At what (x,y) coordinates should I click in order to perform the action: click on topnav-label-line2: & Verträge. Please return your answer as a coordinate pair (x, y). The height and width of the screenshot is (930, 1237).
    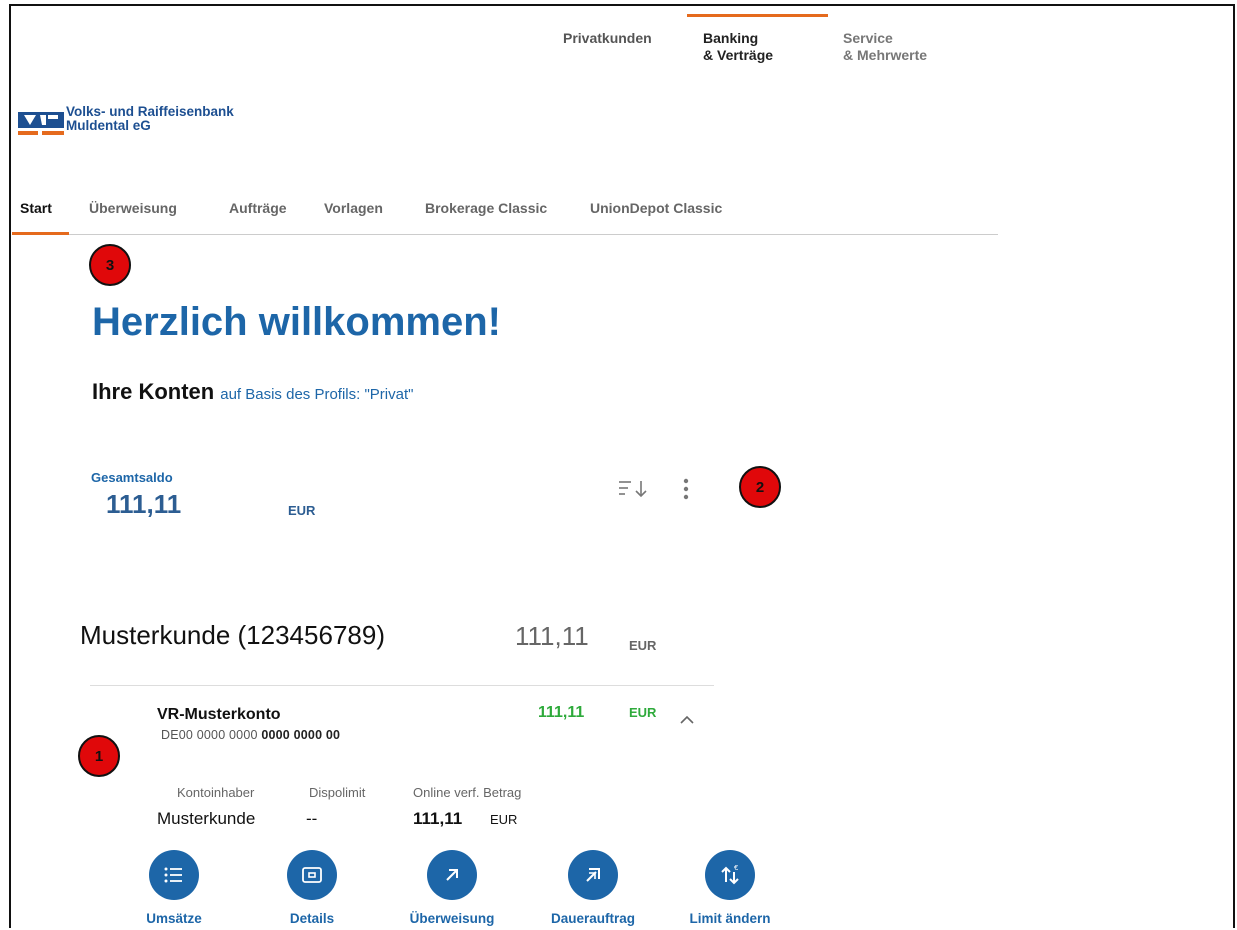
    Looking at the image, I should click on (738, 55).